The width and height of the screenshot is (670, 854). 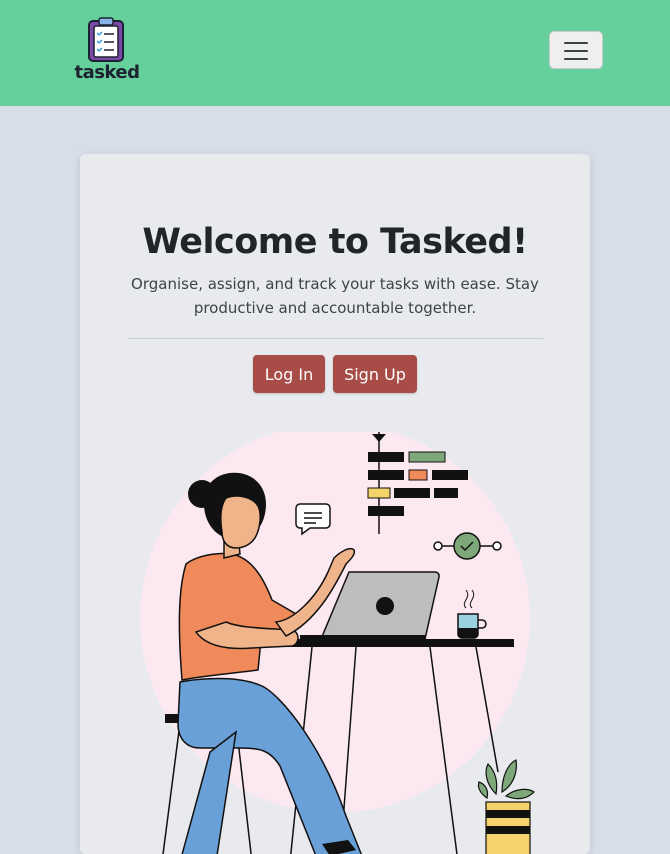 I want to click on divider, so click(x=335, y=338).